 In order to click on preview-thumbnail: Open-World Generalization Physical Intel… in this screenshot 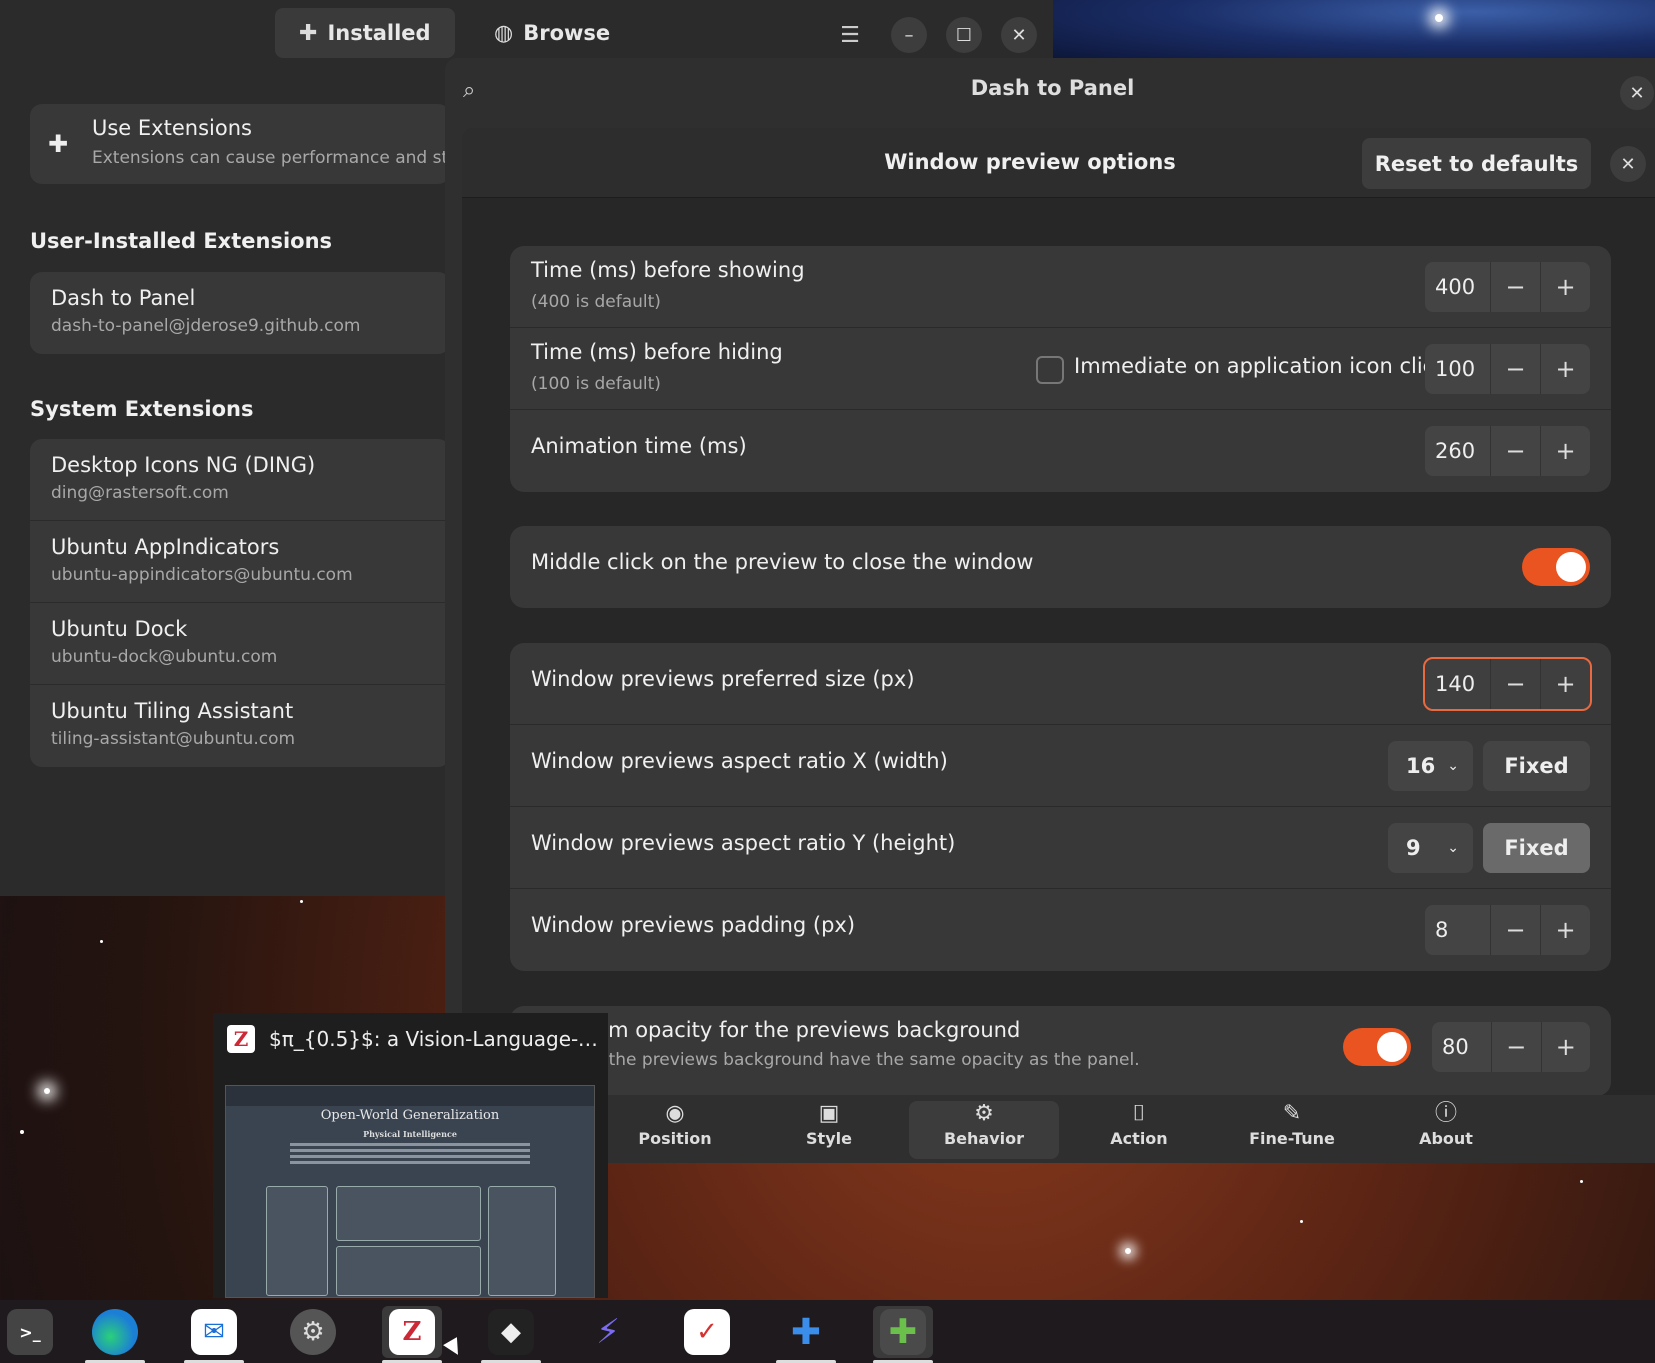, I will do `click(410, 1191)`.